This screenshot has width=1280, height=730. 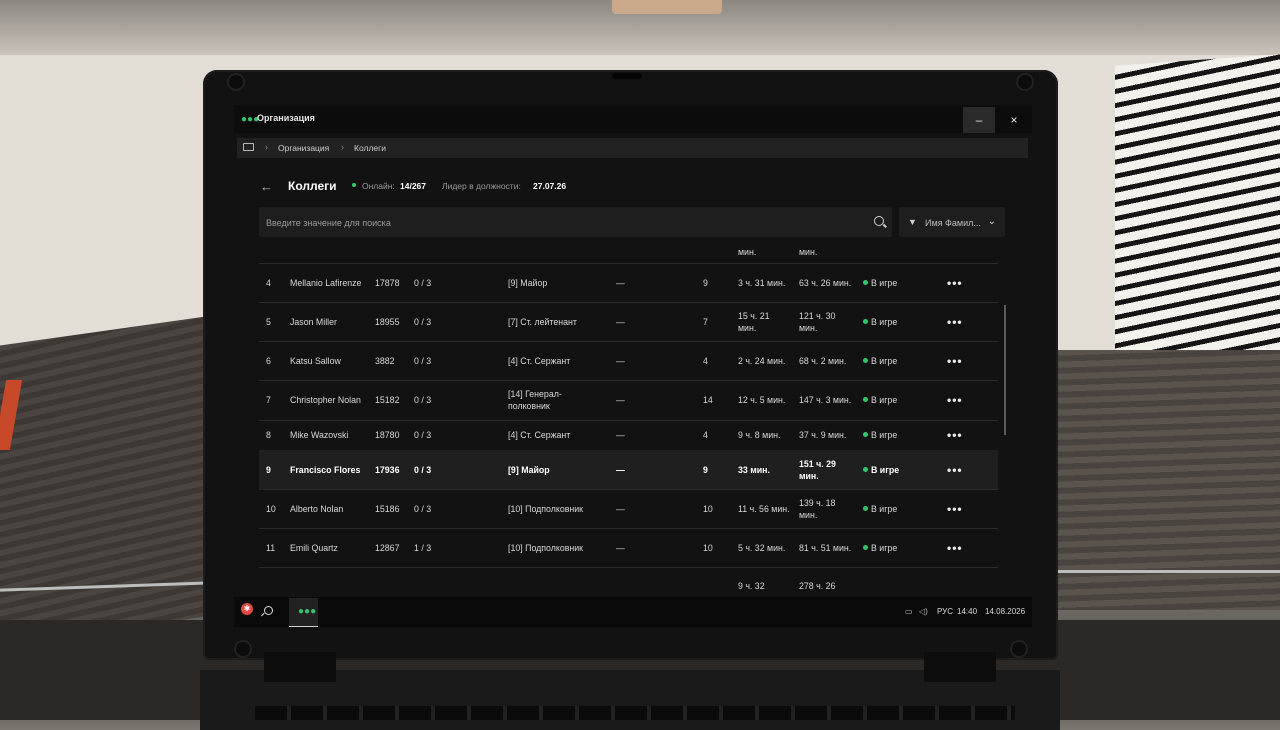 What do you see at coordinates (632, 148) in the screenshot?
I see `breadcrumb: › Организация › Коллеги` at bounding box center [632, 148].